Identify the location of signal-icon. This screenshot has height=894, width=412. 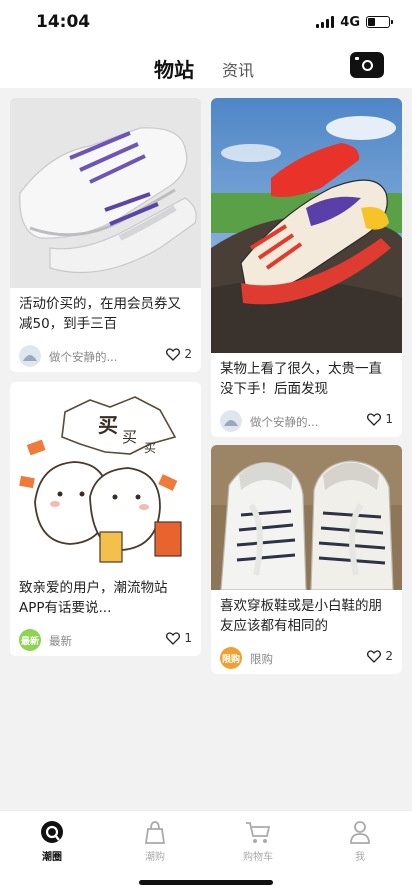
(325, 22).